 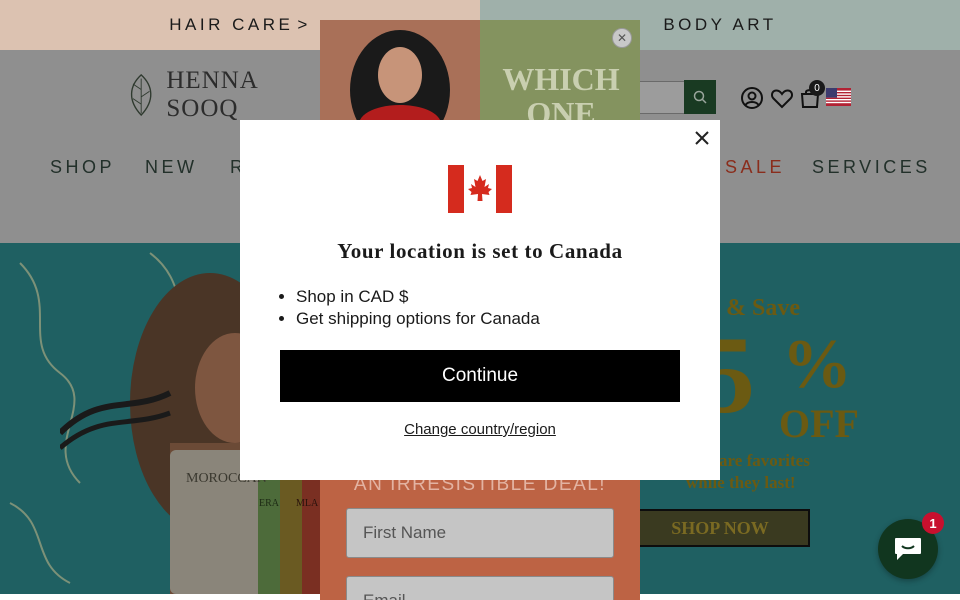 I want to click on location-modal-close-button, so click(x=702, y=138).